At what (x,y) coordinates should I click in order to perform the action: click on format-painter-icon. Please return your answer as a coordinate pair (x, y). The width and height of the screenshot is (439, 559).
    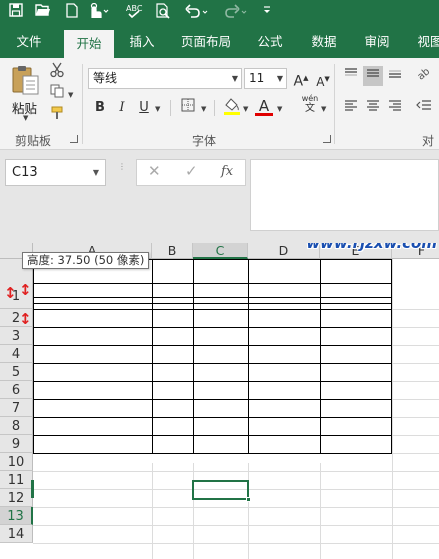
    Looking at the image, I should click on (57, 116).